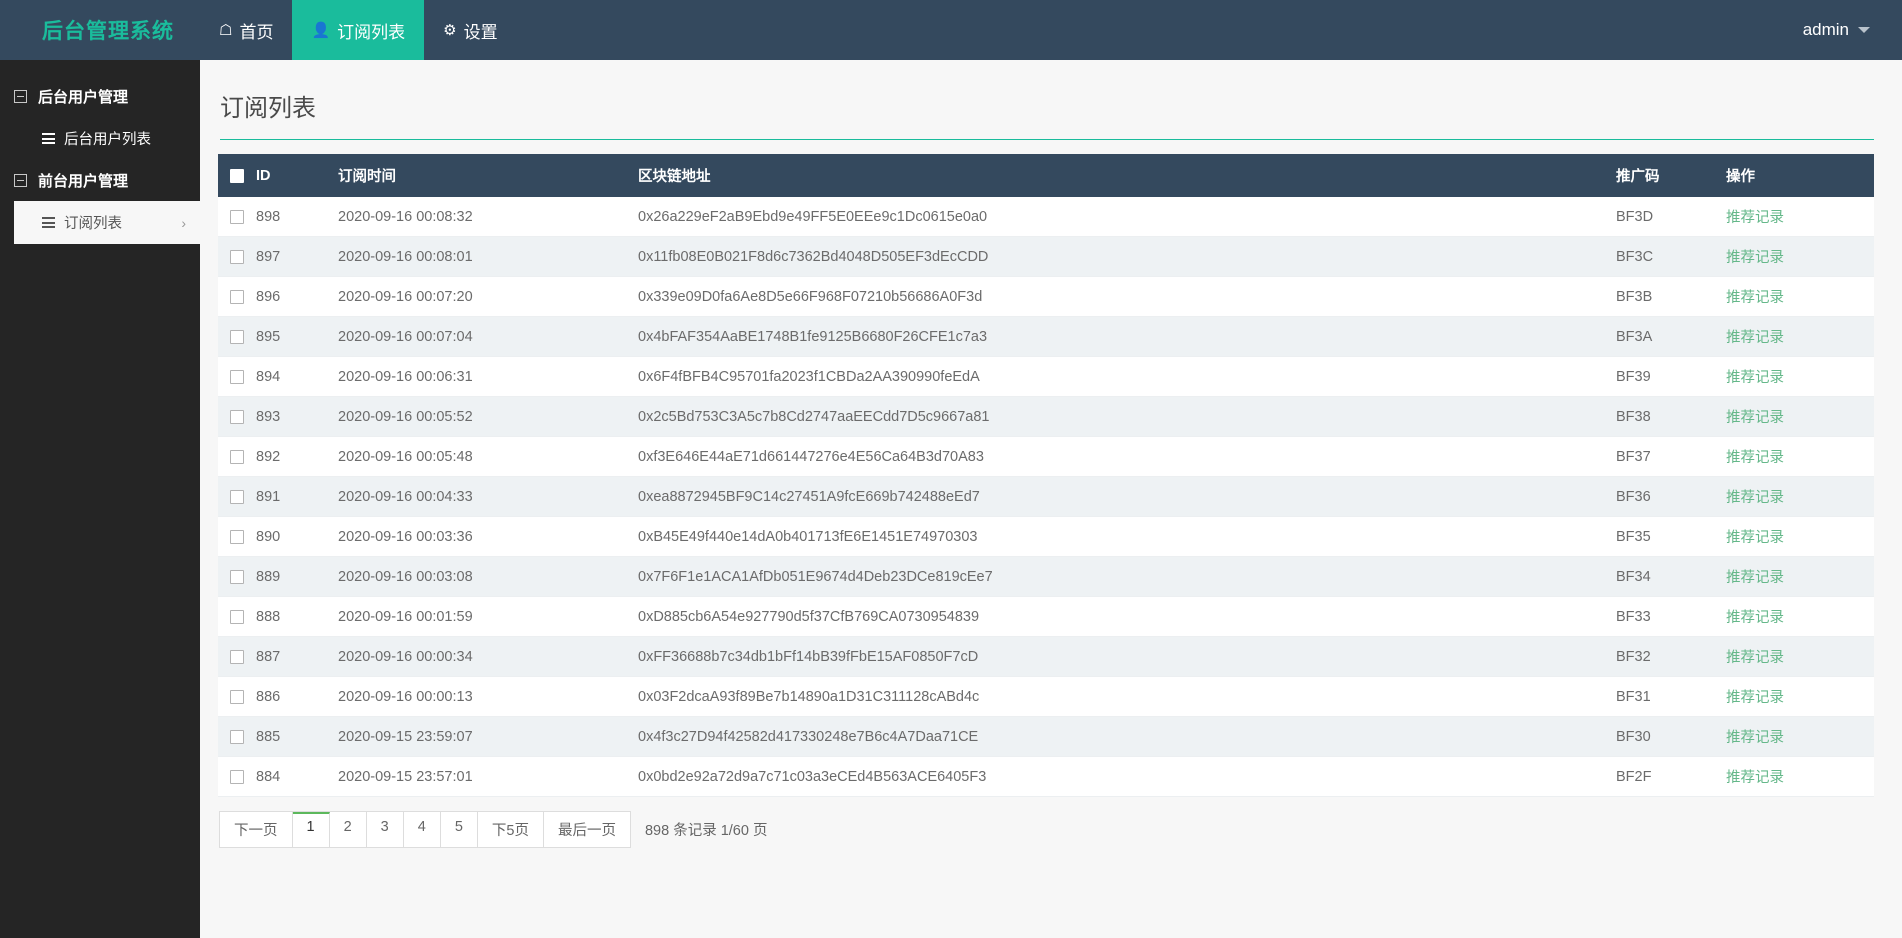 This screenshot has width=1902, height=938. What do you see at coordinates (480, 32) in the screenshot?
I see `nav-item-settings-label: 设置` at bounding box center [480, 32].